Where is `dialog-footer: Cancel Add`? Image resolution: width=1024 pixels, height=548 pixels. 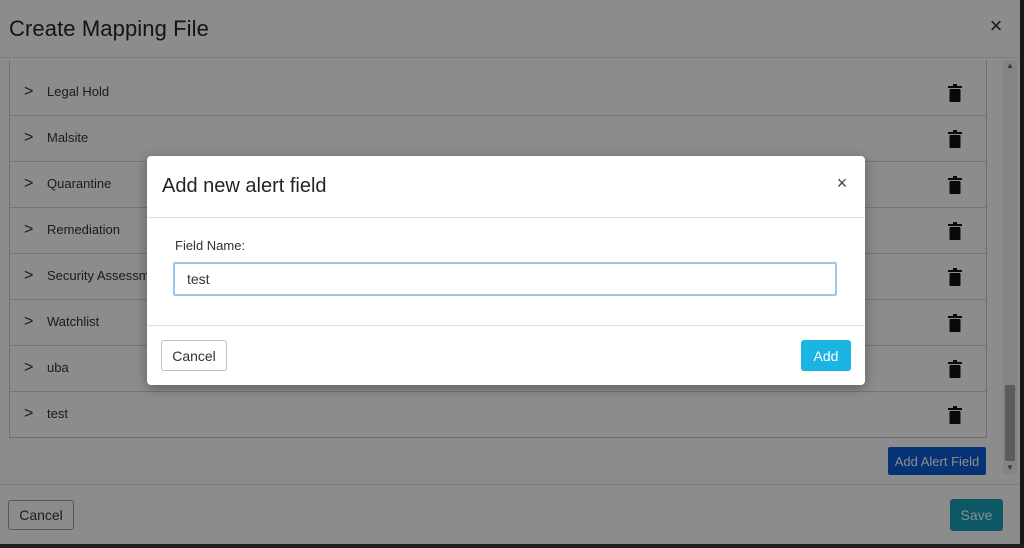
dialog-footer: Cancel Add is located at coordinates (506, 355).